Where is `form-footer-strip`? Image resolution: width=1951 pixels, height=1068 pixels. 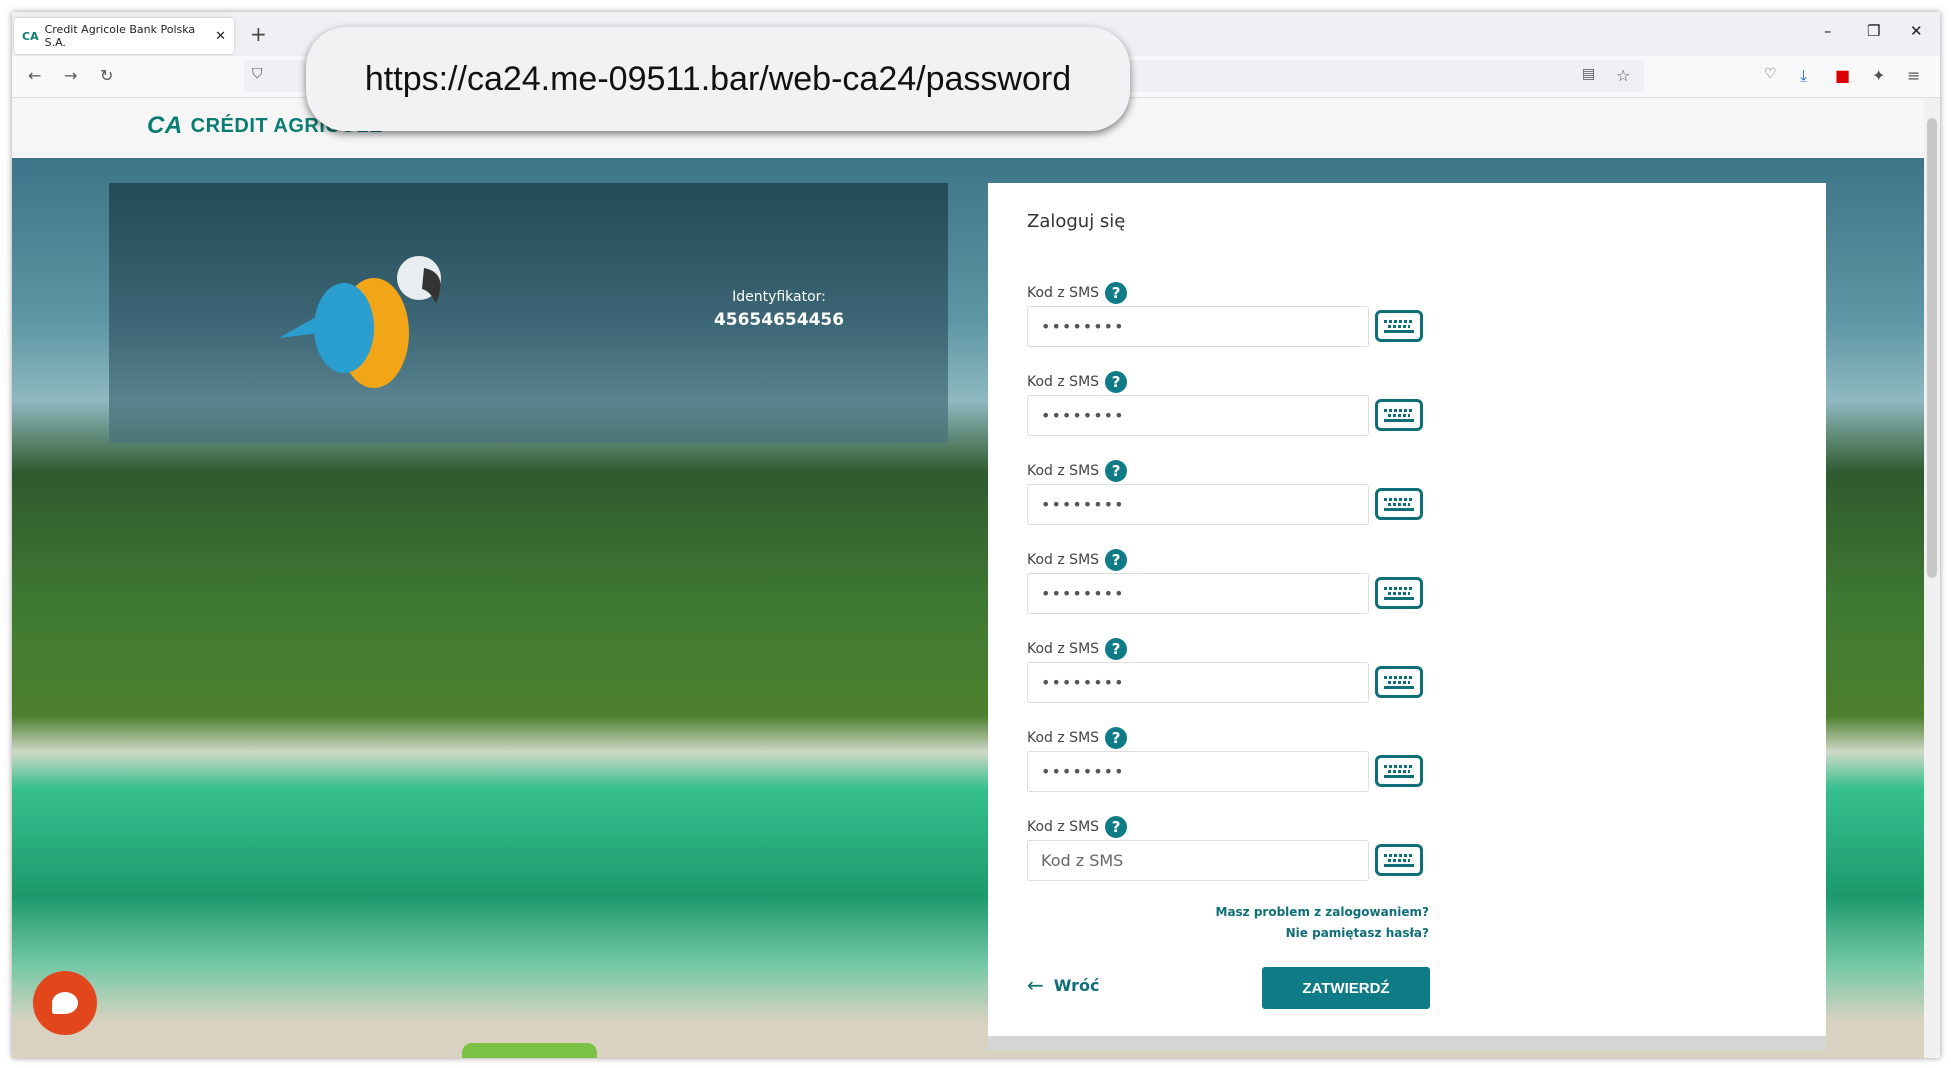
form-footer-strip is located at coordinates (1407, 1043).